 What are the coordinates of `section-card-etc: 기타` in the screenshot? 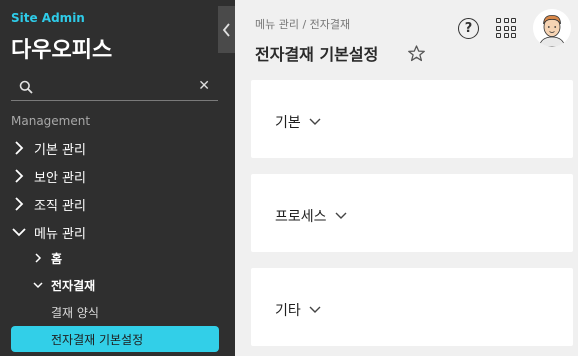 It's located at (412, 307).